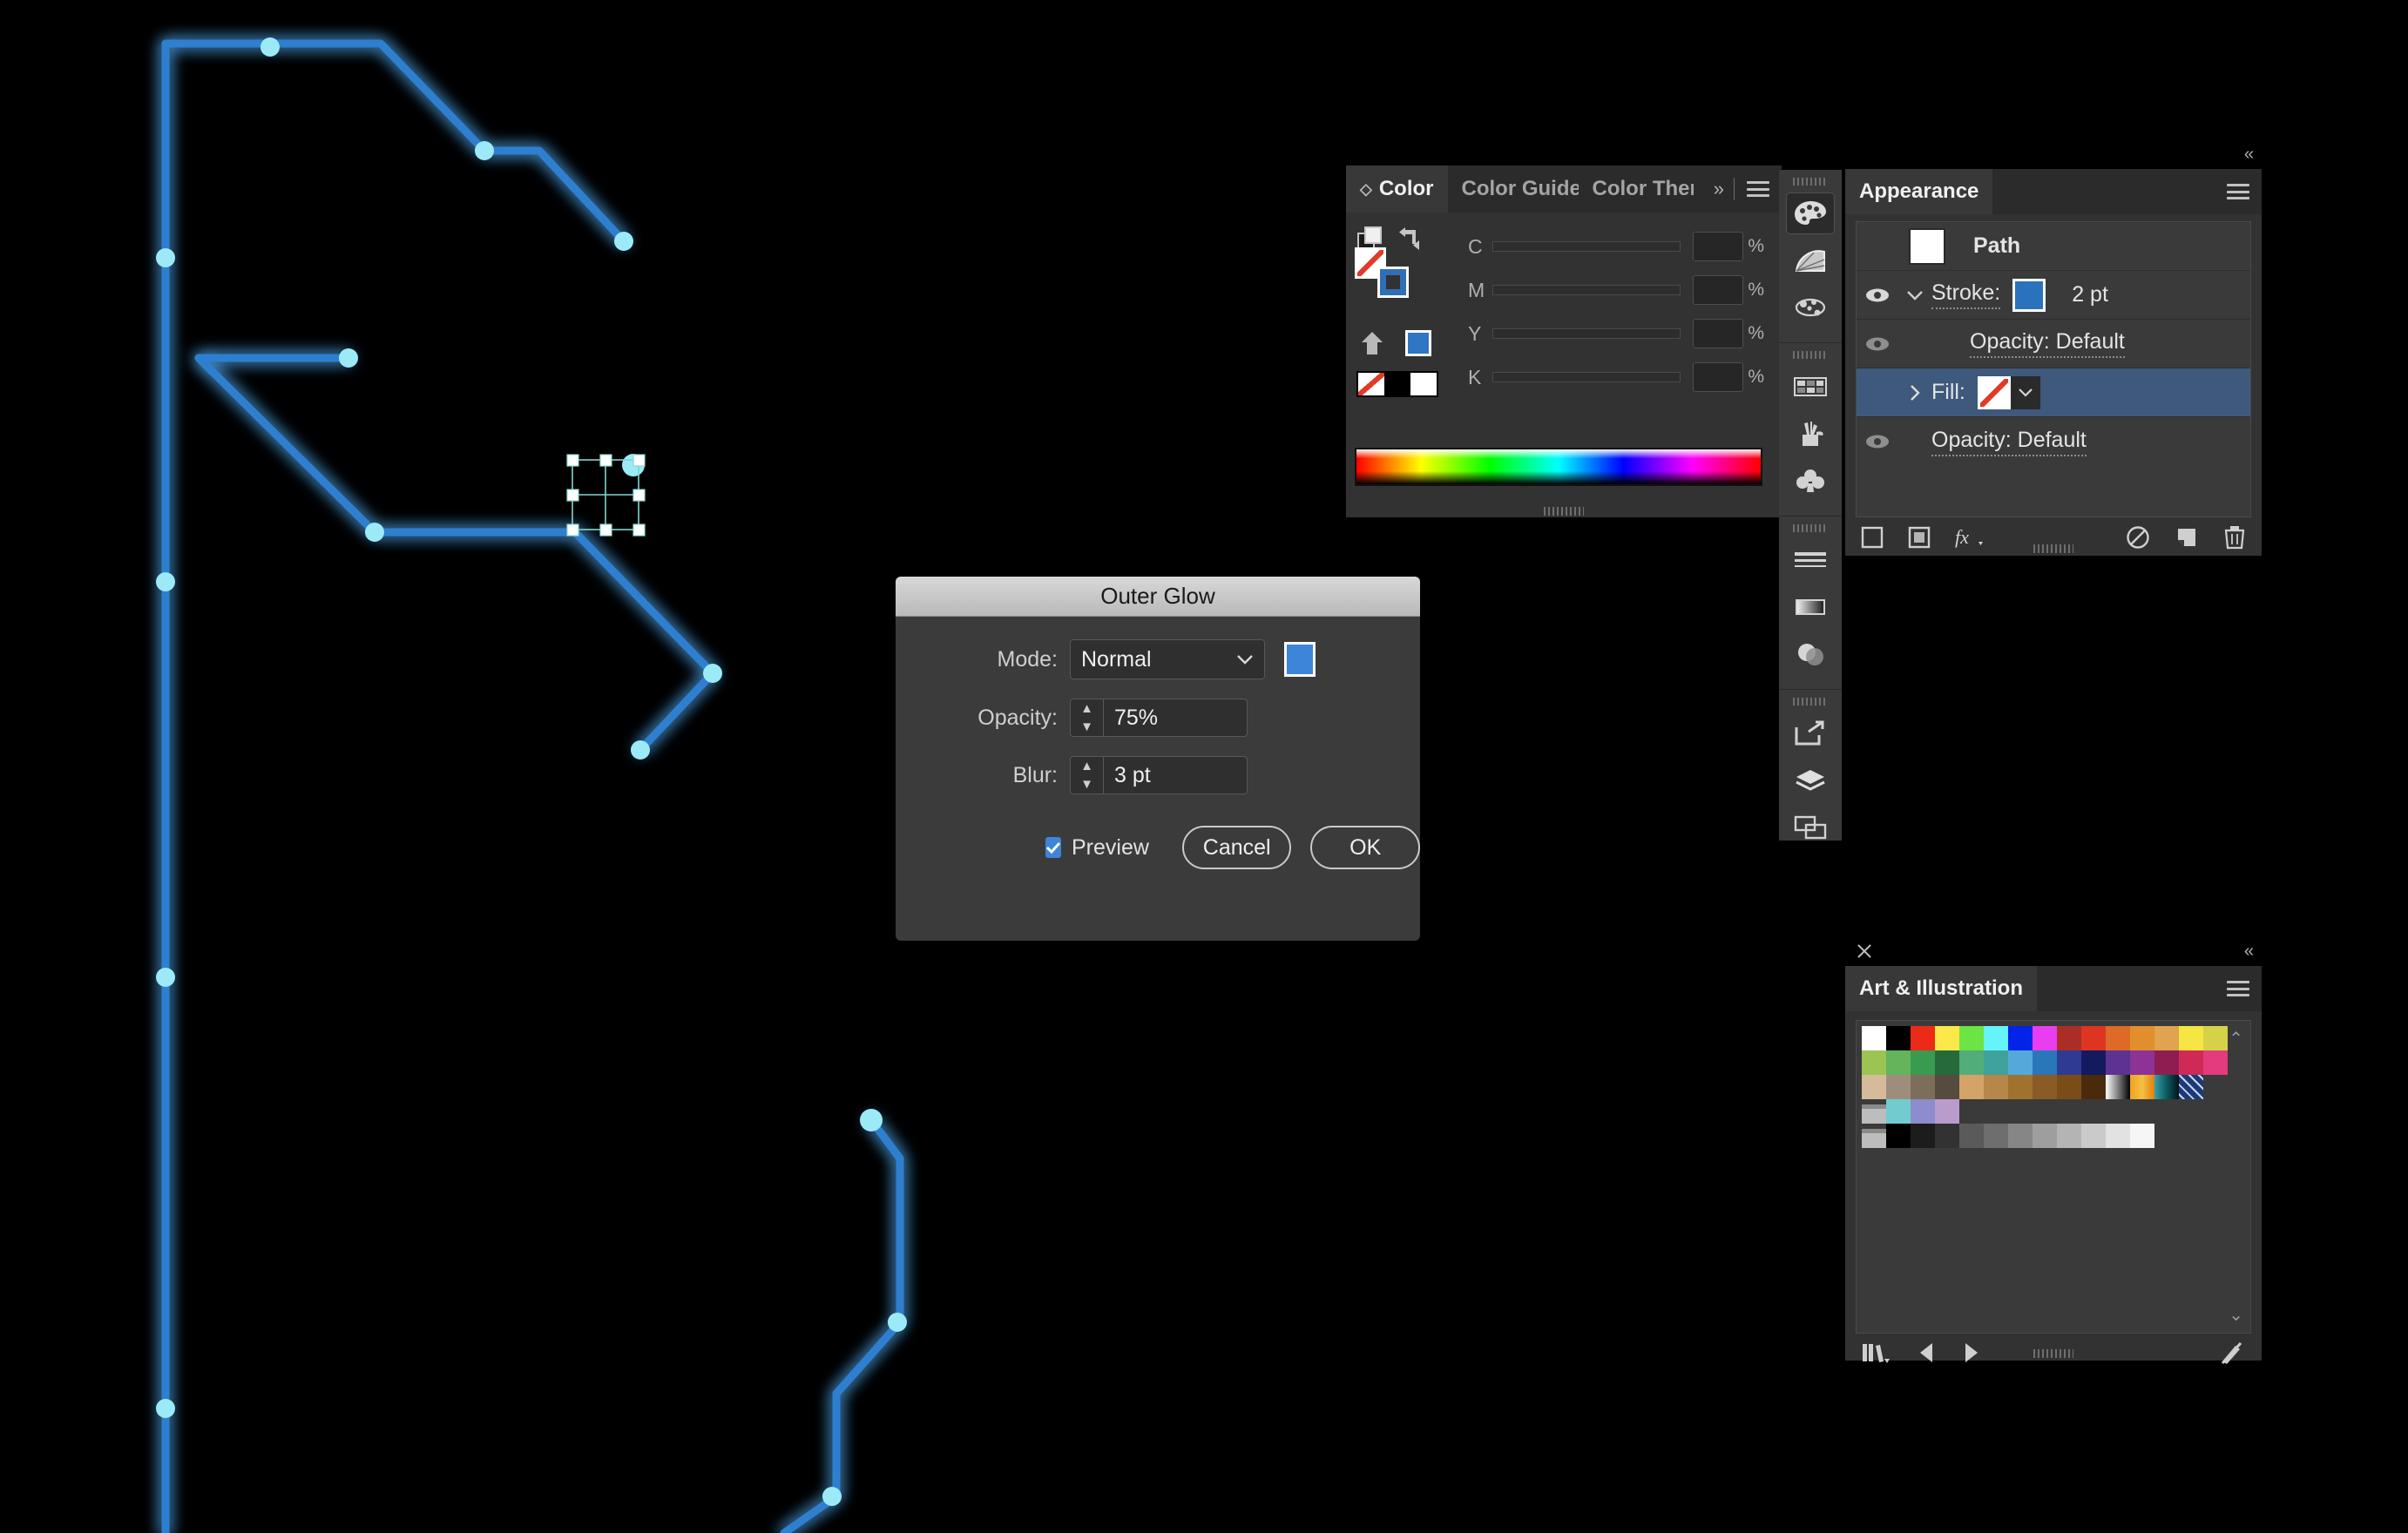  Describe the element at coordinates (1236, 847) in the screenshot. I see `cancel-button: Cancel` at that location.